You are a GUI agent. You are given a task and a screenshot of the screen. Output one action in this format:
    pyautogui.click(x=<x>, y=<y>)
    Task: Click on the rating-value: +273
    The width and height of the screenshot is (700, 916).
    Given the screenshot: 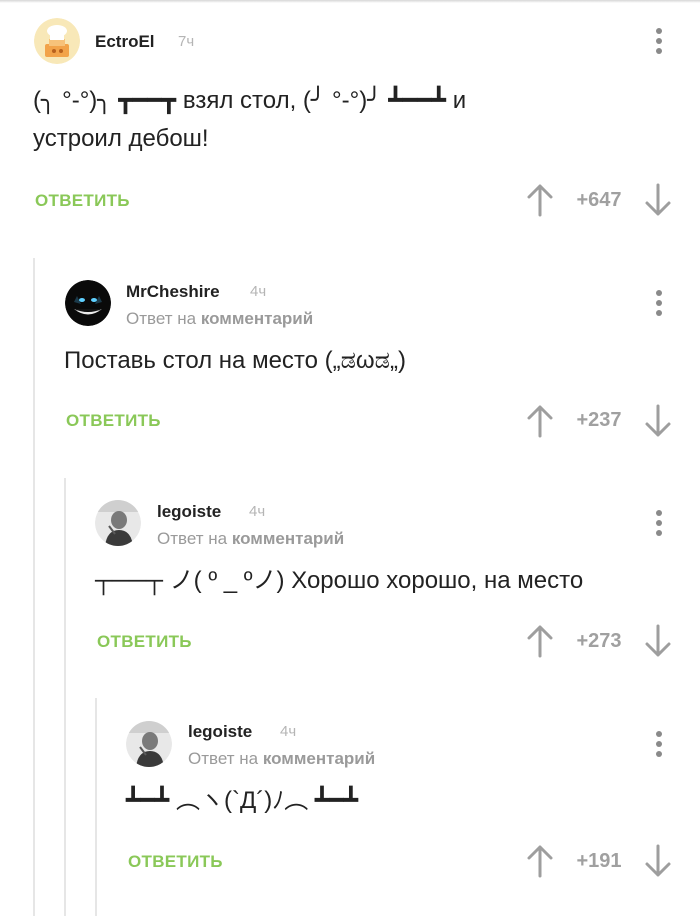 What is the action you would take?
    pyautogui.click(x=599, y=641)
    